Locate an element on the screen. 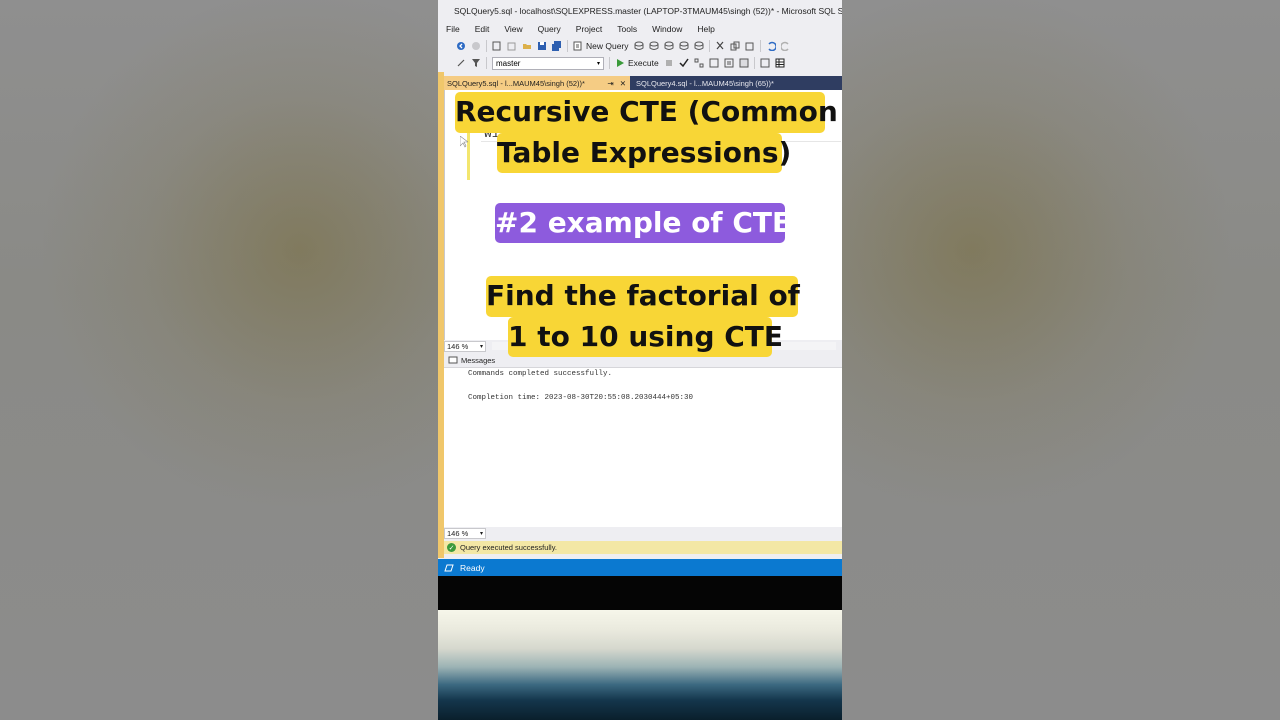 This screenshot has width=1280, height=720. caption-task-line2: 1 to 10 using CTE is located at coordinates (645, 337).